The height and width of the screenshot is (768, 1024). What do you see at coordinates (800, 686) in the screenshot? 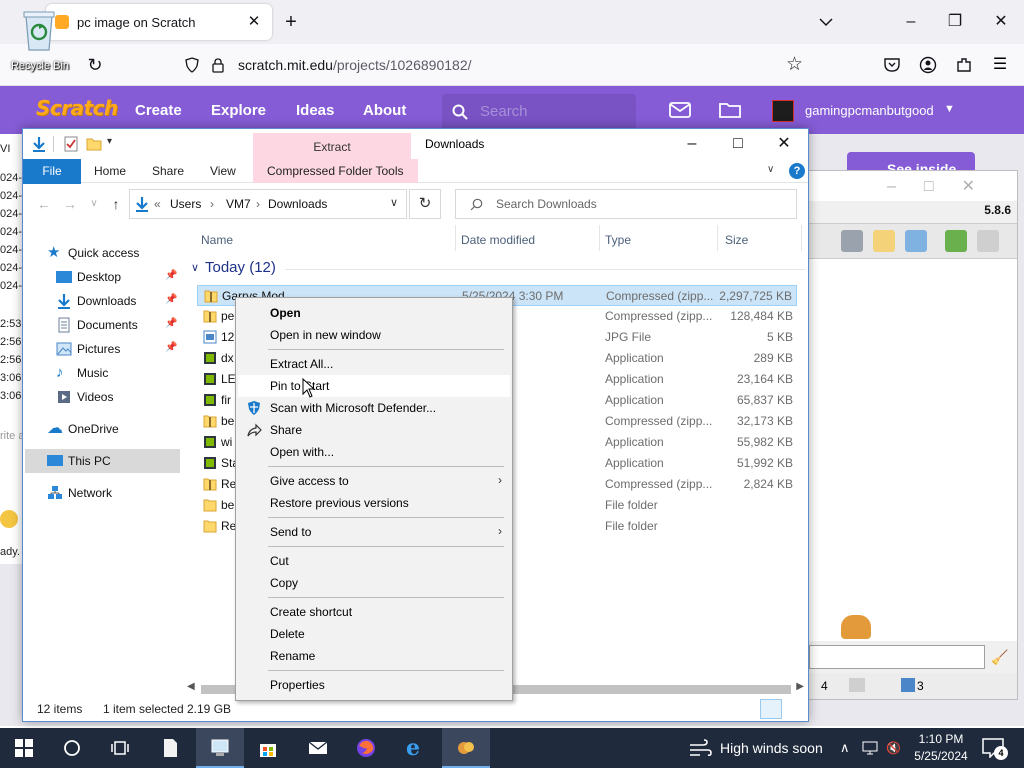
I see `scroll-right-icon: ▶` at bounding box center [800, 686].